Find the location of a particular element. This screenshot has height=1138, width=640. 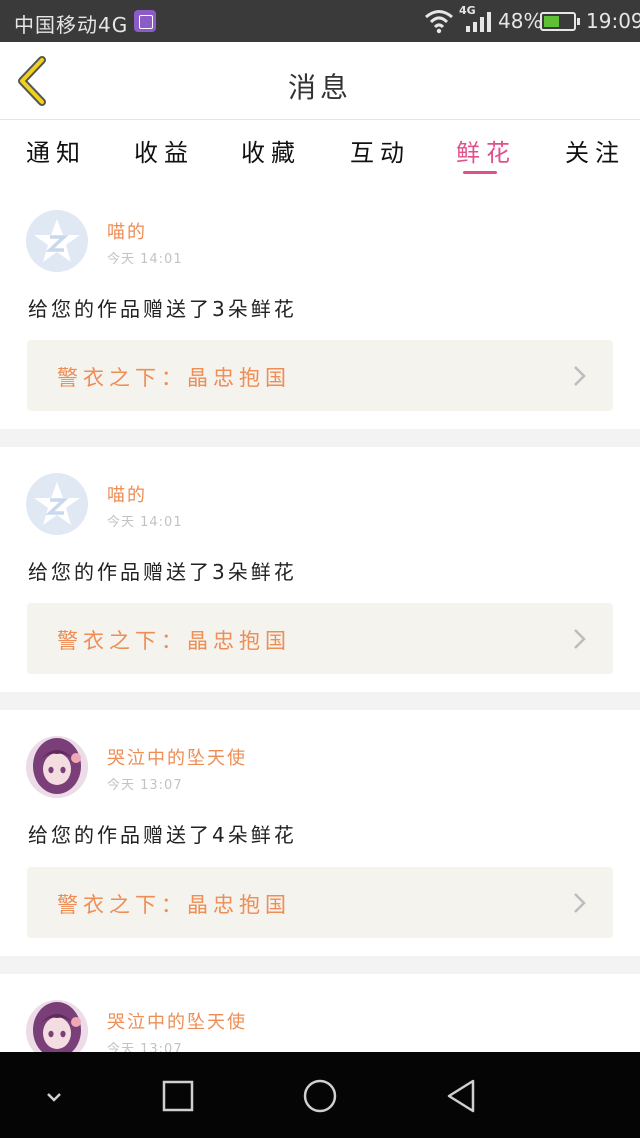

clock: 19:09 is located at coordinates (613, 21).